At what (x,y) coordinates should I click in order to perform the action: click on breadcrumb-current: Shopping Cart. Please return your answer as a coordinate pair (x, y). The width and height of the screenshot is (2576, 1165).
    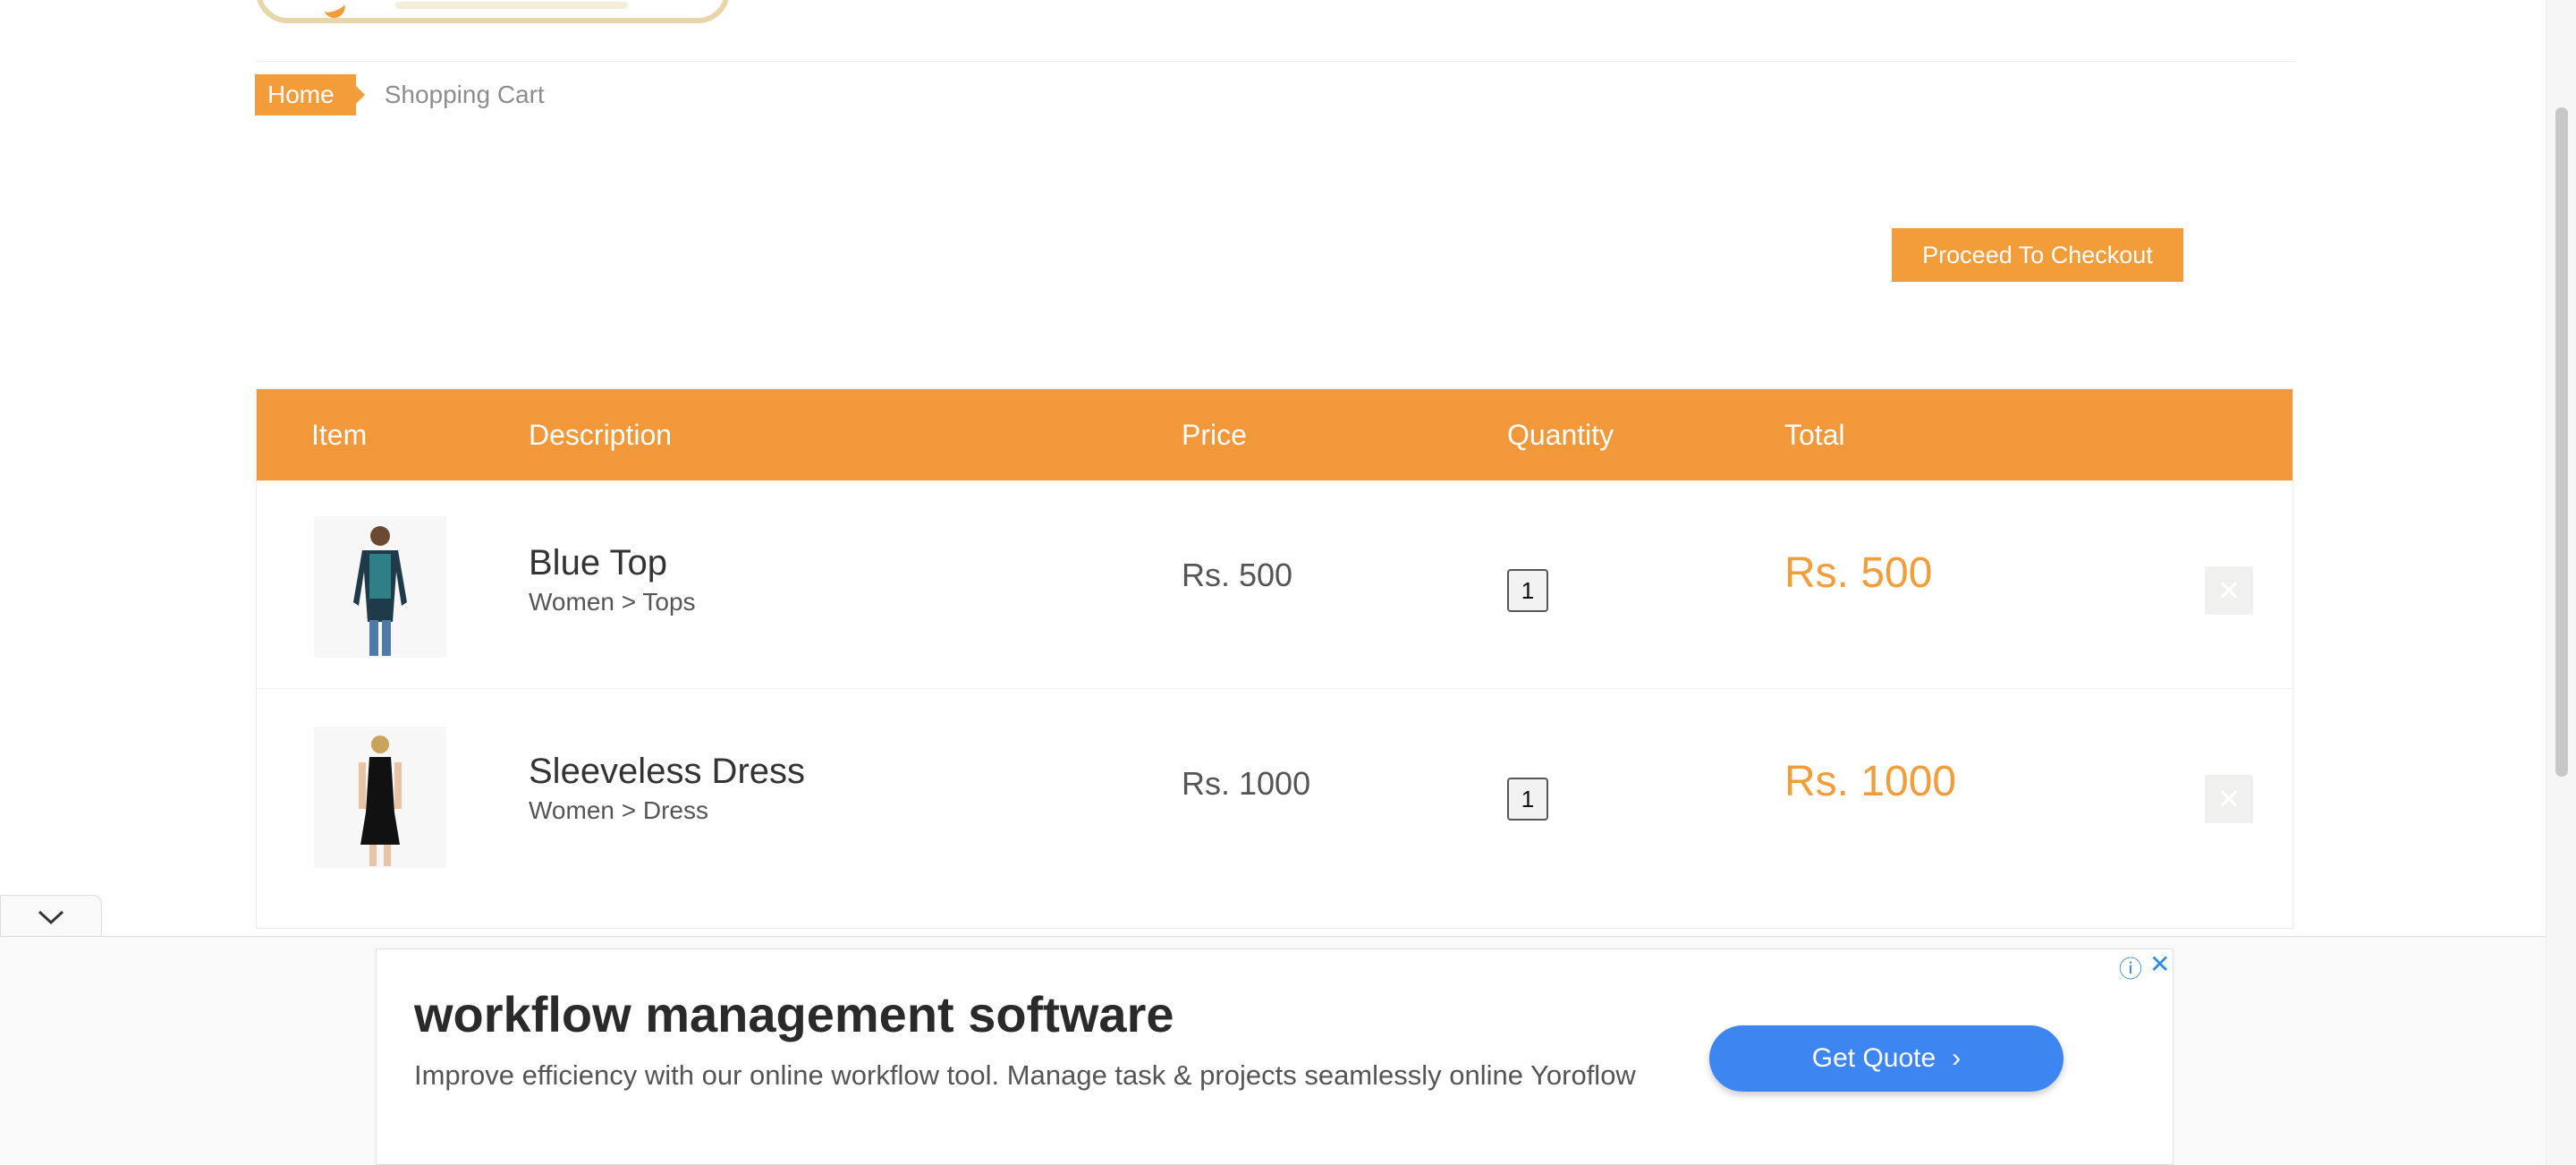
    Looking at the image, I should click on (464, 94).